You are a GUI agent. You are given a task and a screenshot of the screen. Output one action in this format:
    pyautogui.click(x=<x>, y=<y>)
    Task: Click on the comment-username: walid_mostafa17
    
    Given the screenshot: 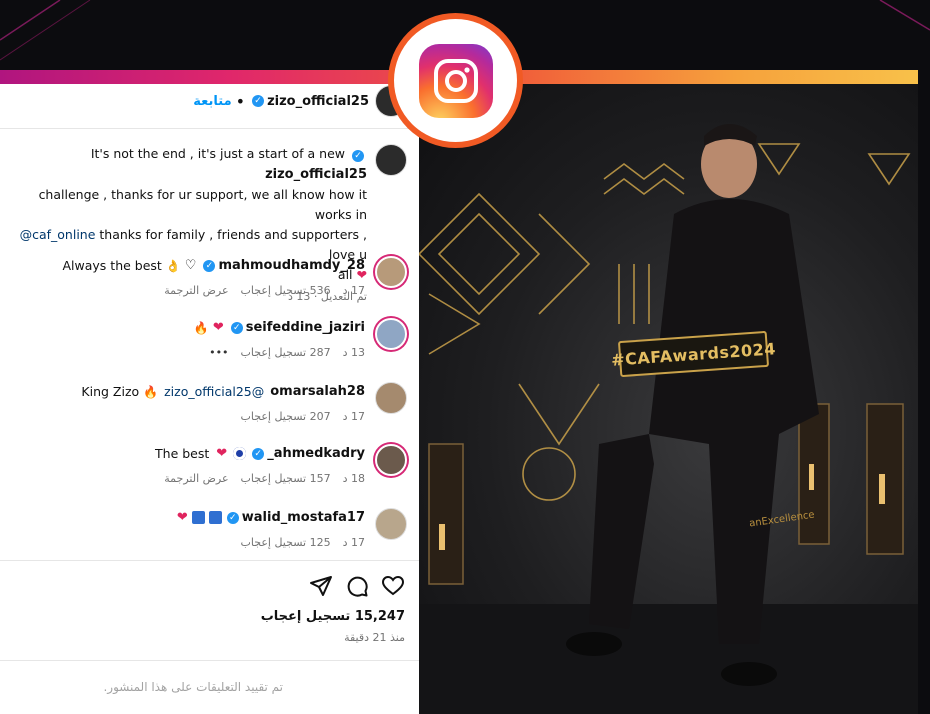 What is the action you would take?
    pyautogui.click(x=303, y=517)
    